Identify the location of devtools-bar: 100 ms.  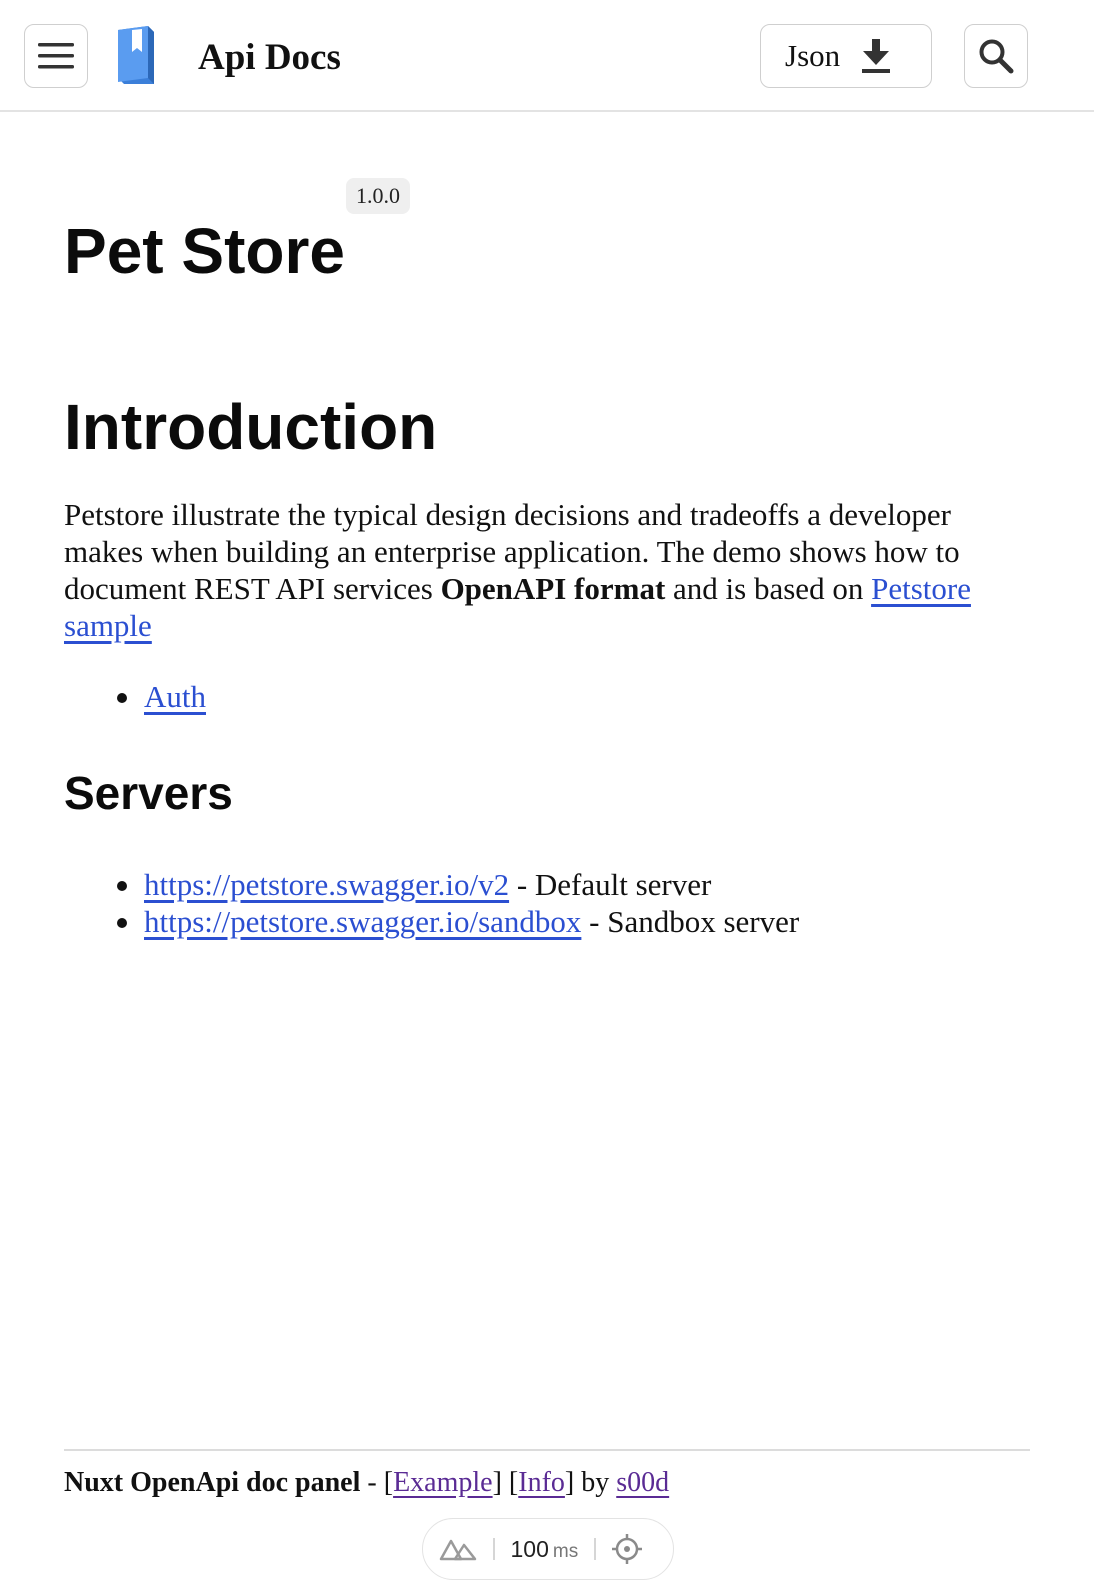
(548, 1549).